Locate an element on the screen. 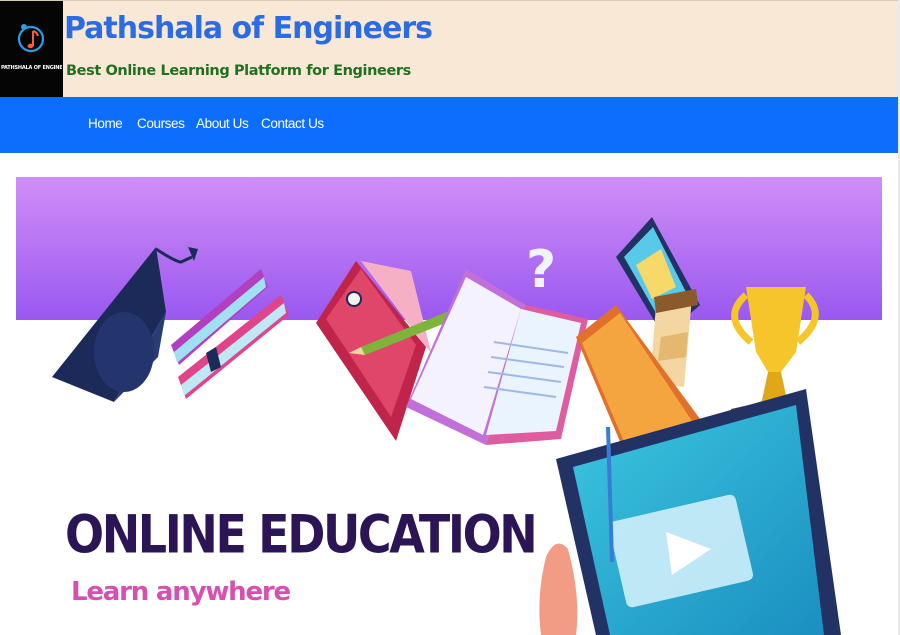  banner-title: ONLINE EDUCATION is located at coordinates (301, 534).